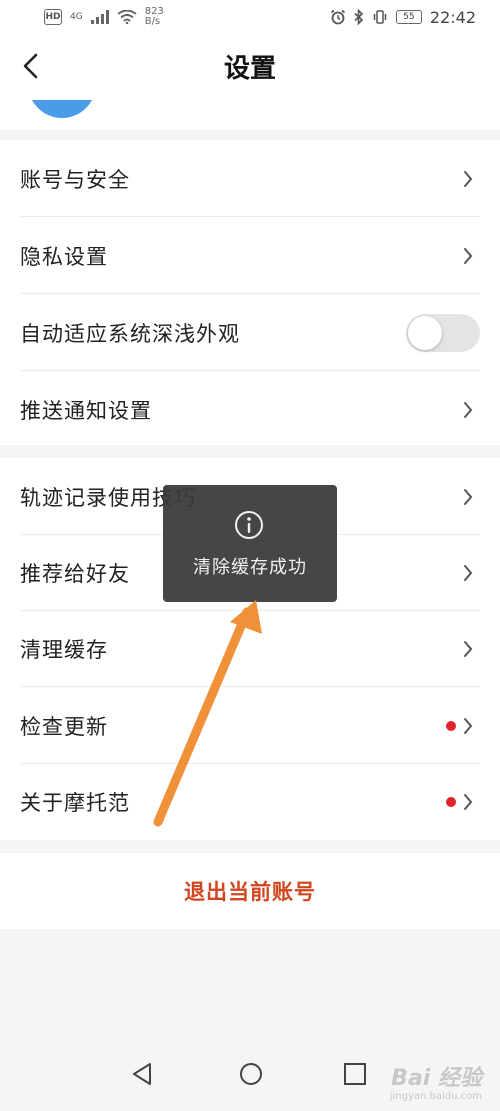  Describe the element at coordinates (64, 649) in the screenshot. I see `row-label: 清理缓存` at that location.